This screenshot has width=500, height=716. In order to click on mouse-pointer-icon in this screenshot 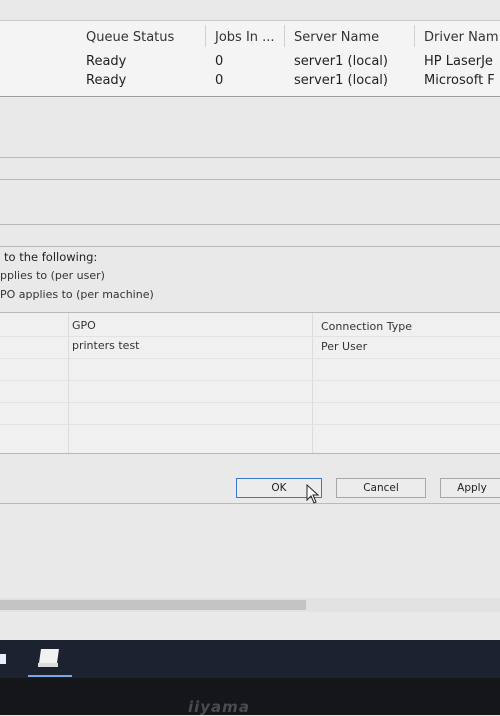, I will do `click(313, 494)`.